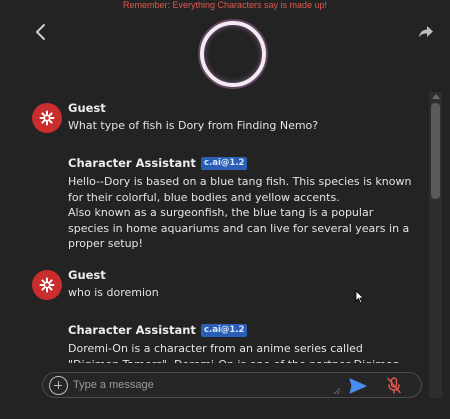 The width and height of the screenshot is (450, 419). I want to click on message-composer, so click(232, 385).